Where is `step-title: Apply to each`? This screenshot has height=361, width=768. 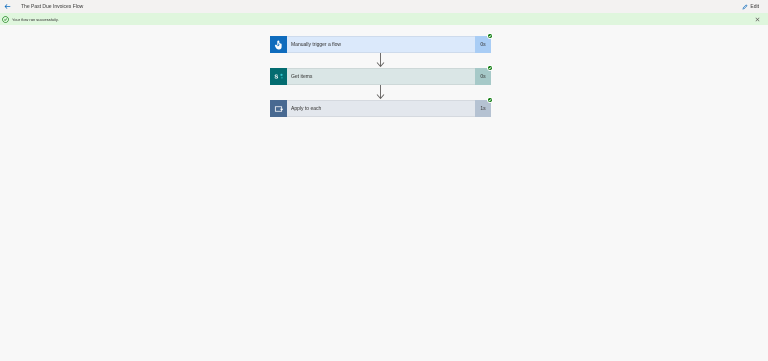 step-title: Apply to each is located at coordinates (381, 108).